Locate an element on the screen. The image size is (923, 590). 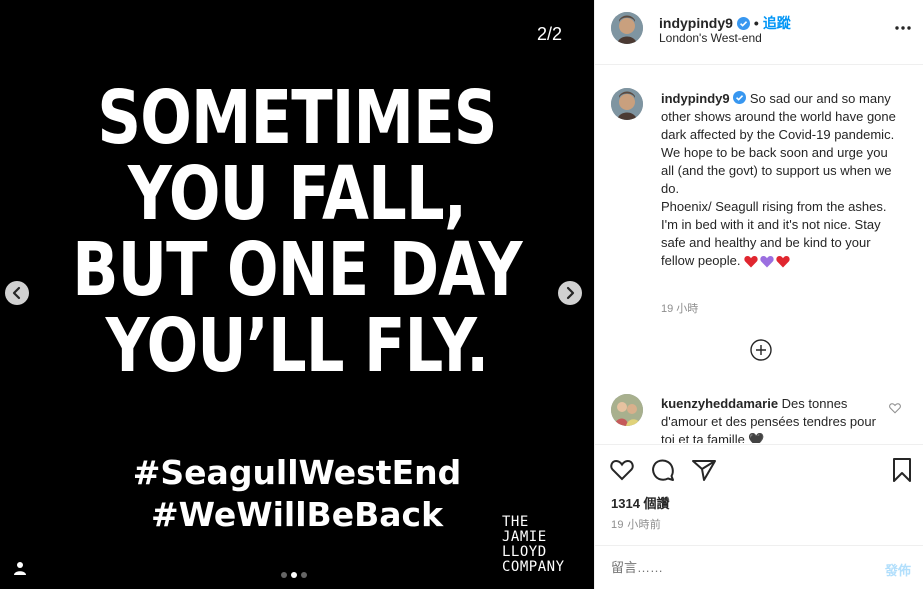
slide-counter: 2/2 is located at coordinates (549, 34).